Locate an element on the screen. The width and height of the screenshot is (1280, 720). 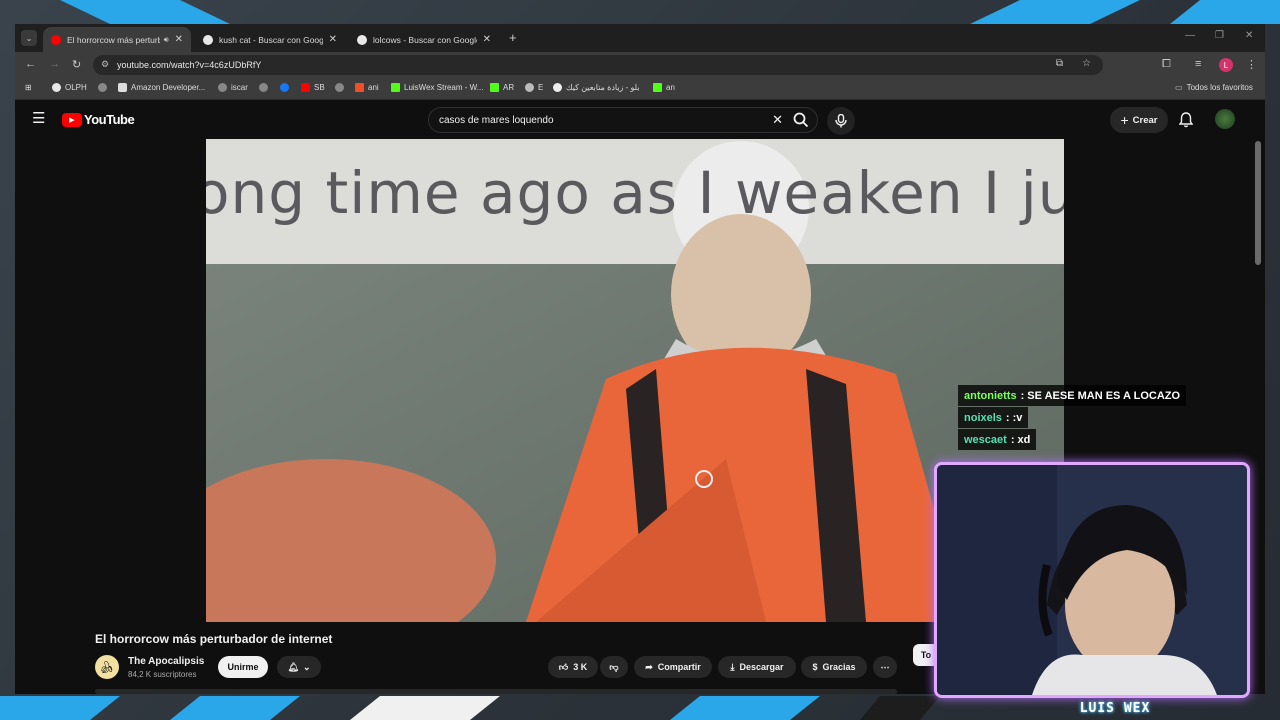
address-bar: ⚙ youtube.com/watch?v=4c6zUDbRfY ⧉ ☆ is located at coordinates (598, 65).